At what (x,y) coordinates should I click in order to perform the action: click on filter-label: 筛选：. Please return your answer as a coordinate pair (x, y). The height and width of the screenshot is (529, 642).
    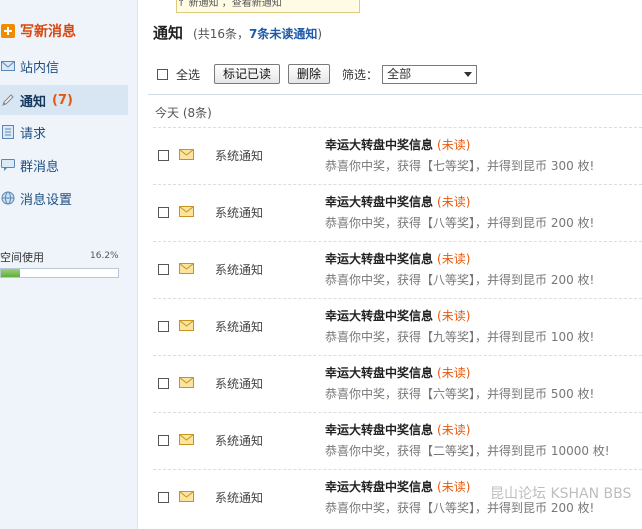
    Looking at the image, I should click on (360, 74).